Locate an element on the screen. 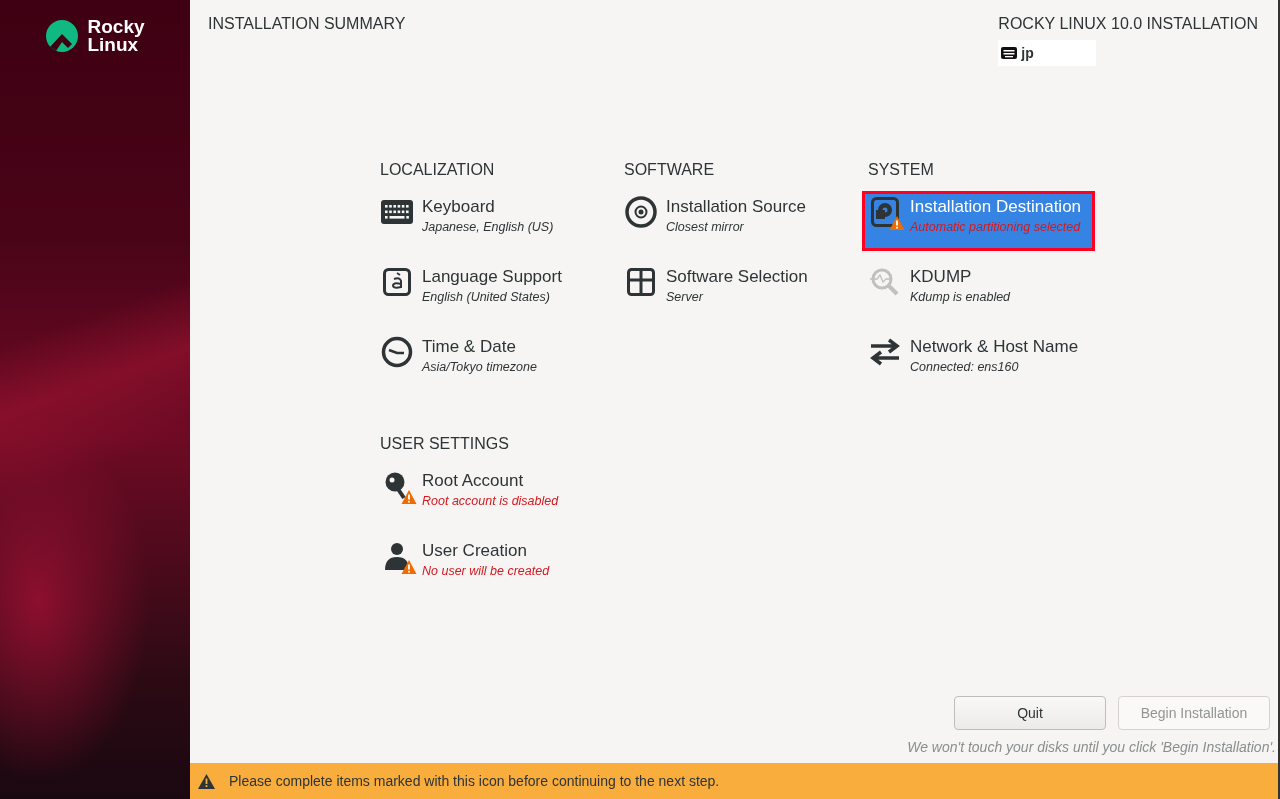 This screenshot has height=799, width=1280. summary-item: KDUMP Kdump is enabled is located at coordinates (982, 291).